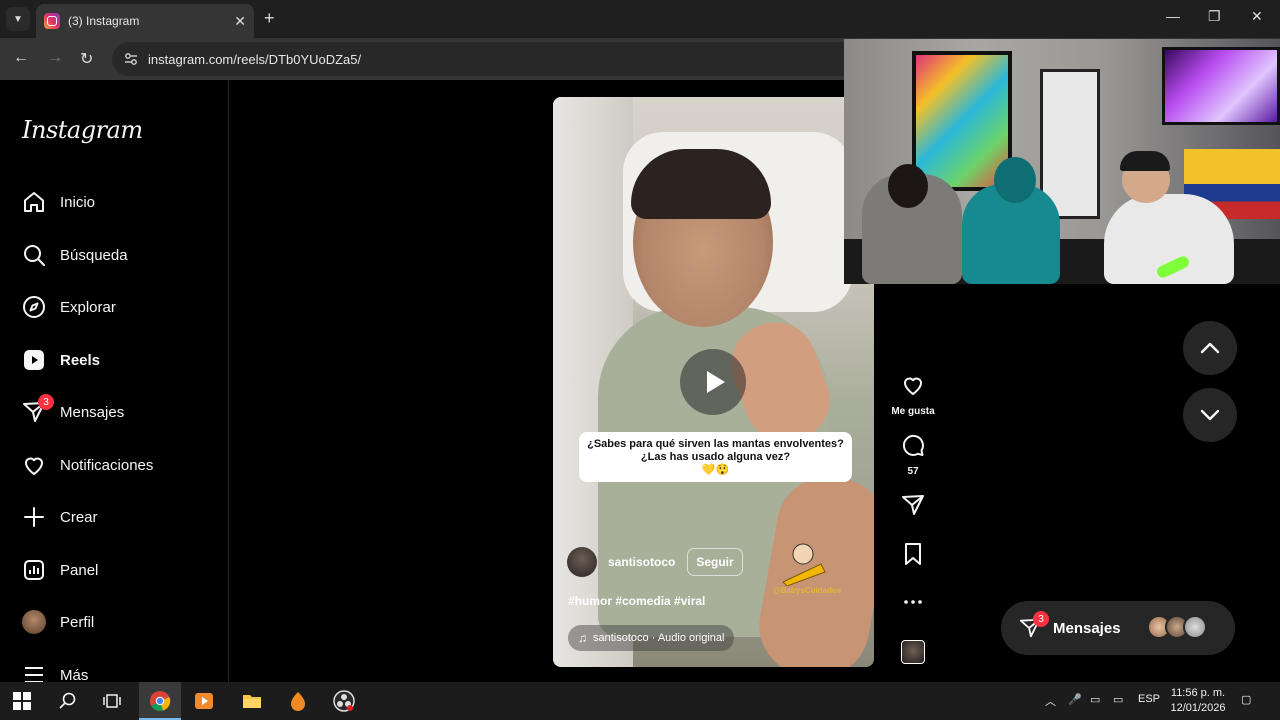  Describe the element at coordinates (92, 412) in the screenshot. I see `sidebar-item-label: Mensajes` at that location.